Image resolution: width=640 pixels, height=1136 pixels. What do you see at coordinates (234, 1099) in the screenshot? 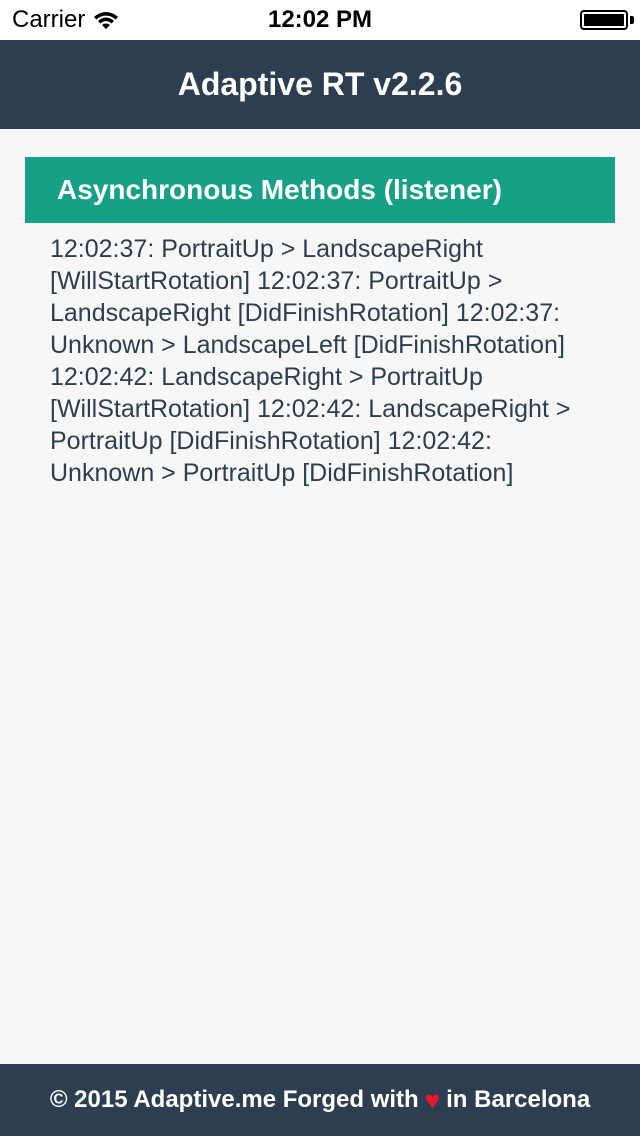
I see `footer-prefix: © 2015 Adaptive.me Forged with` at bounding box center [234, 1099].